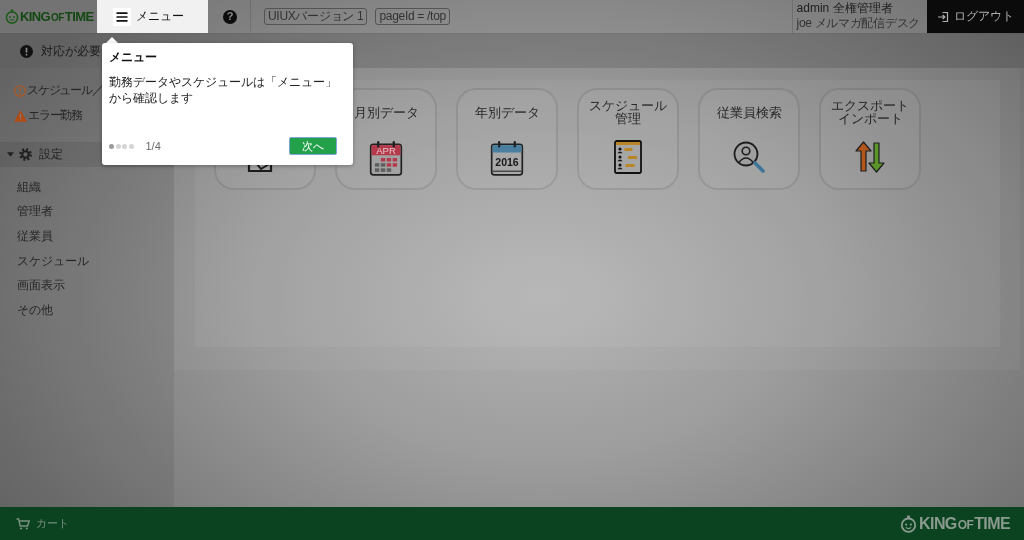  What do you see at coordinates (41, 285) in the screenshot?
I see `sidebar-item: 画面表示` at bounding box center [41, 285].